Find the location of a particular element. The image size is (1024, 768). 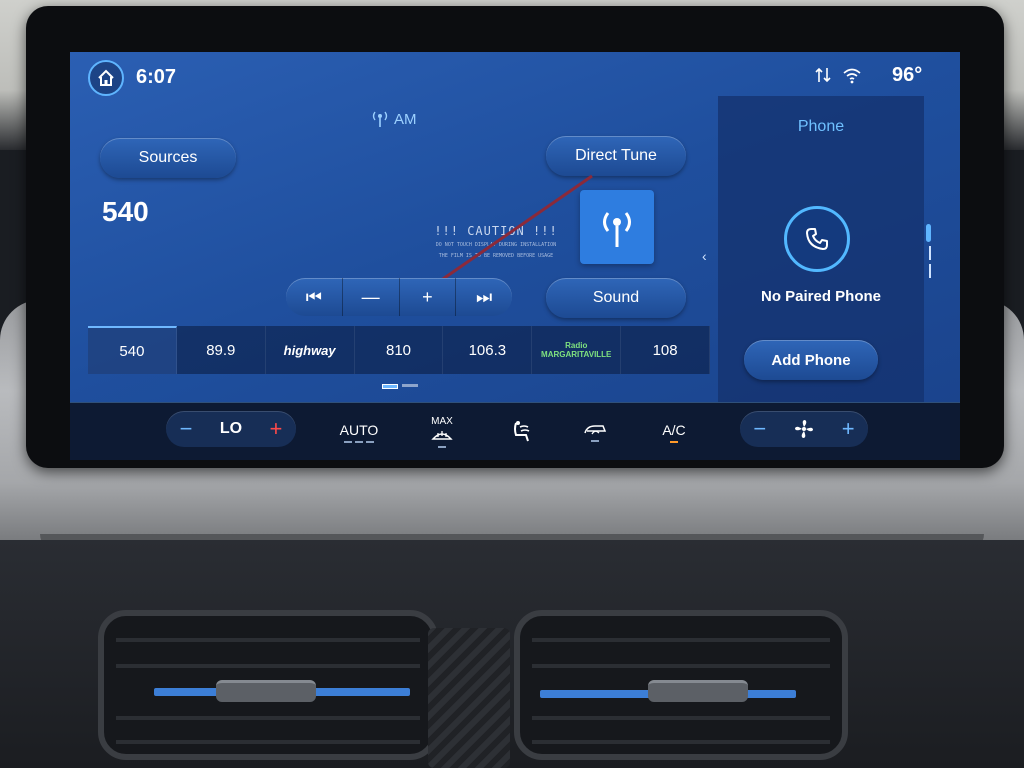

center-vent-grille is located at coordinates (469, 698).